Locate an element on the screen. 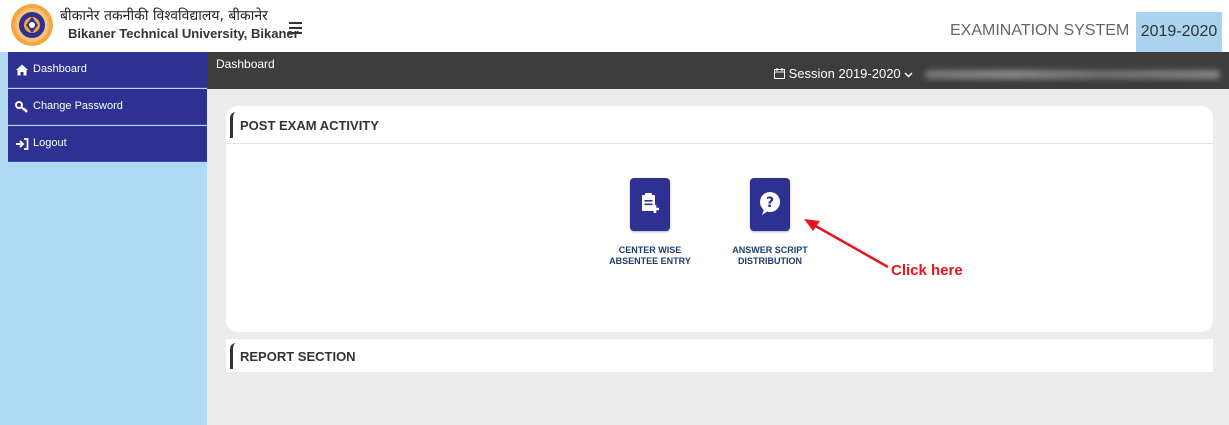  university-name-english: Bikaner Technical University, Bikaner is located at coordinates (183, 33).